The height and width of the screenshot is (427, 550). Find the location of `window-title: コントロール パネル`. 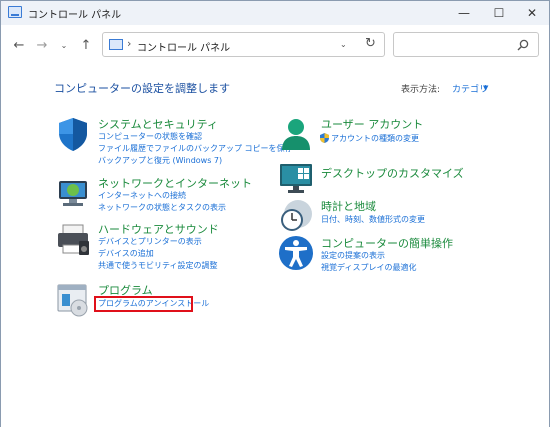

window-title: コントロール パネル is located at coordinates (75, 15).